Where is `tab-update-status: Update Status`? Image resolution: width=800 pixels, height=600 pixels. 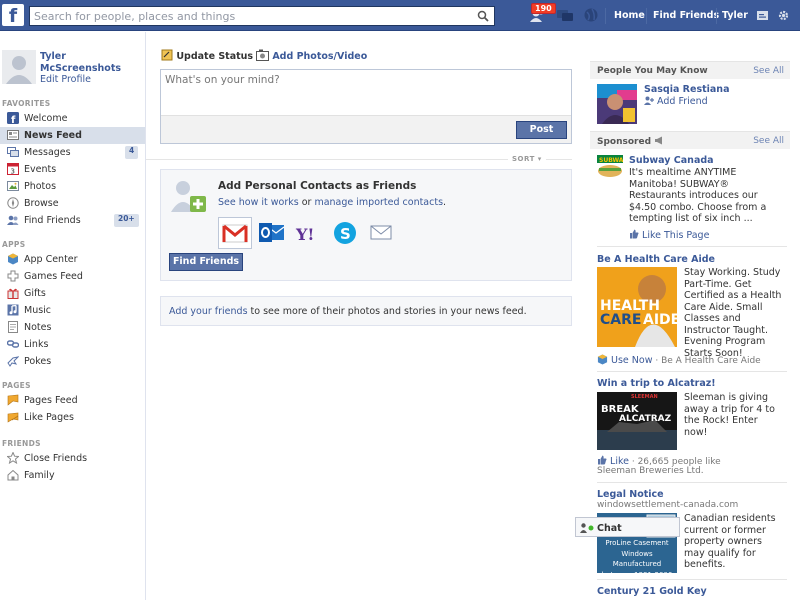
tab-update-status: Update Status is located at coordinates (207, 55).